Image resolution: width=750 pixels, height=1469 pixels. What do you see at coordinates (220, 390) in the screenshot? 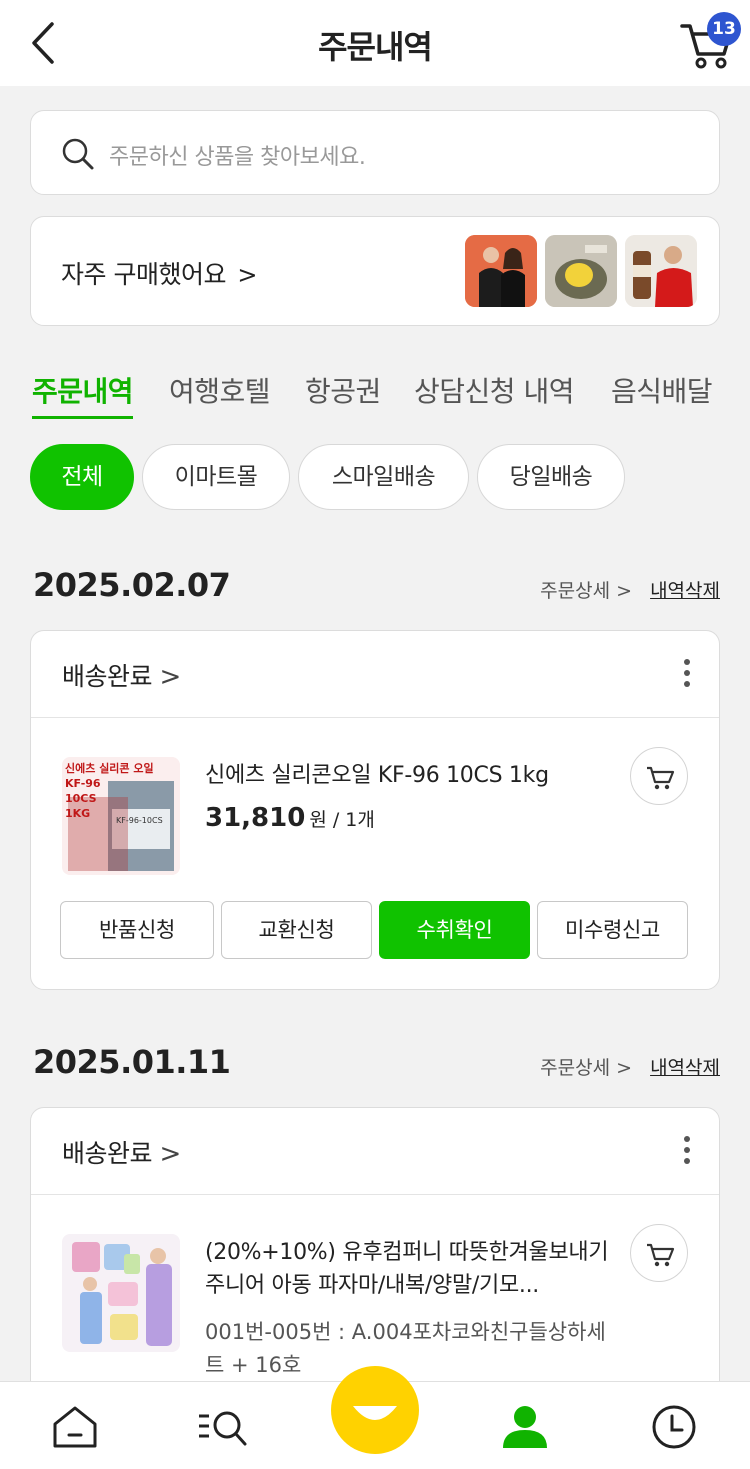
I see `tab-travel-hotel: 여행호텔` at bounding box center [220, 390].